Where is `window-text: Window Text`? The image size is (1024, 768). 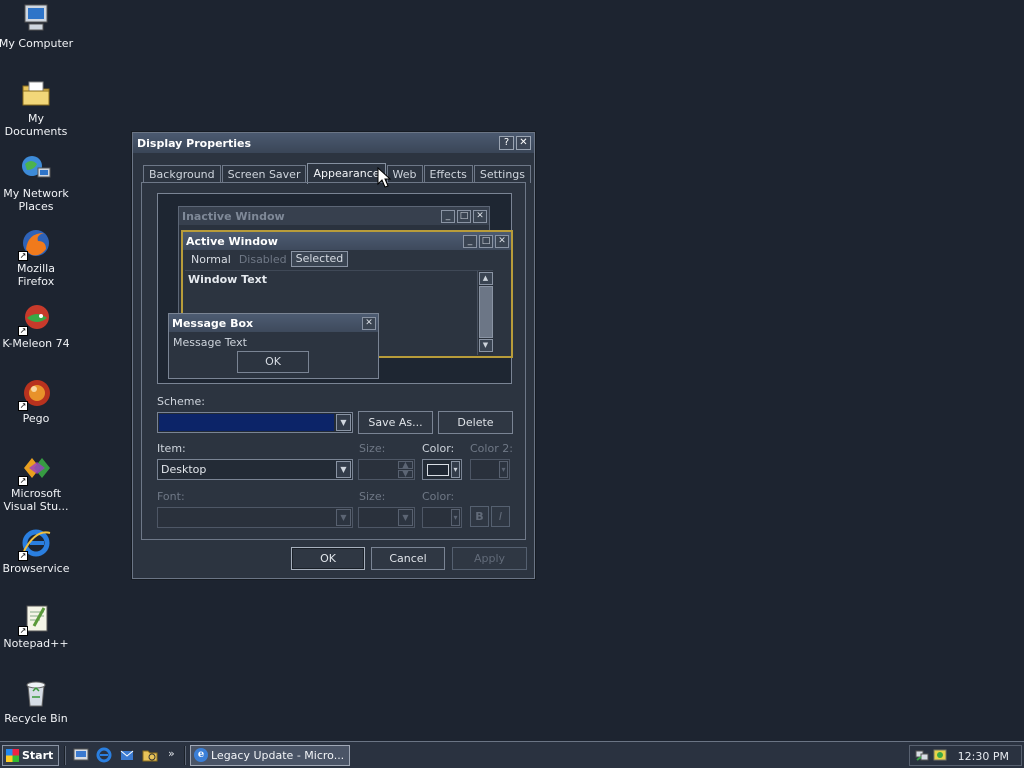
window-text: Window Text is located at coordinates (228, 279).